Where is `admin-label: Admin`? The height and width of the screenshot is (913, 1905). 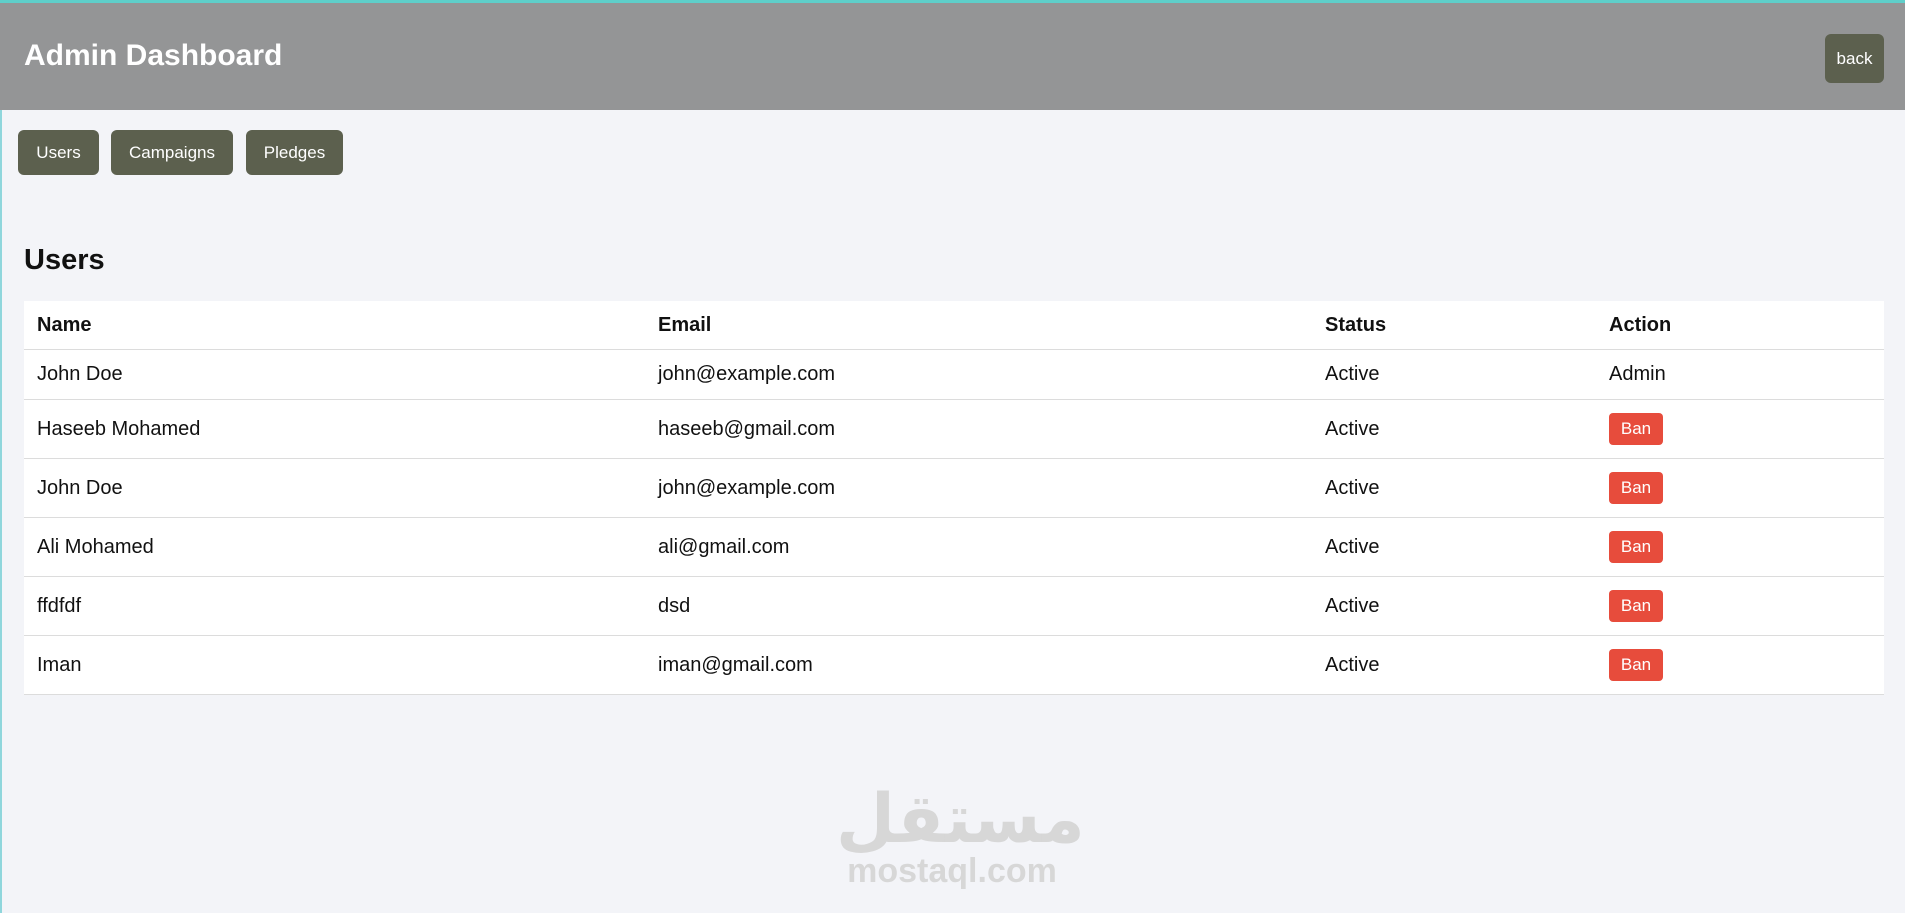 admin-label: Admin is located at coordinates (1637, 374).